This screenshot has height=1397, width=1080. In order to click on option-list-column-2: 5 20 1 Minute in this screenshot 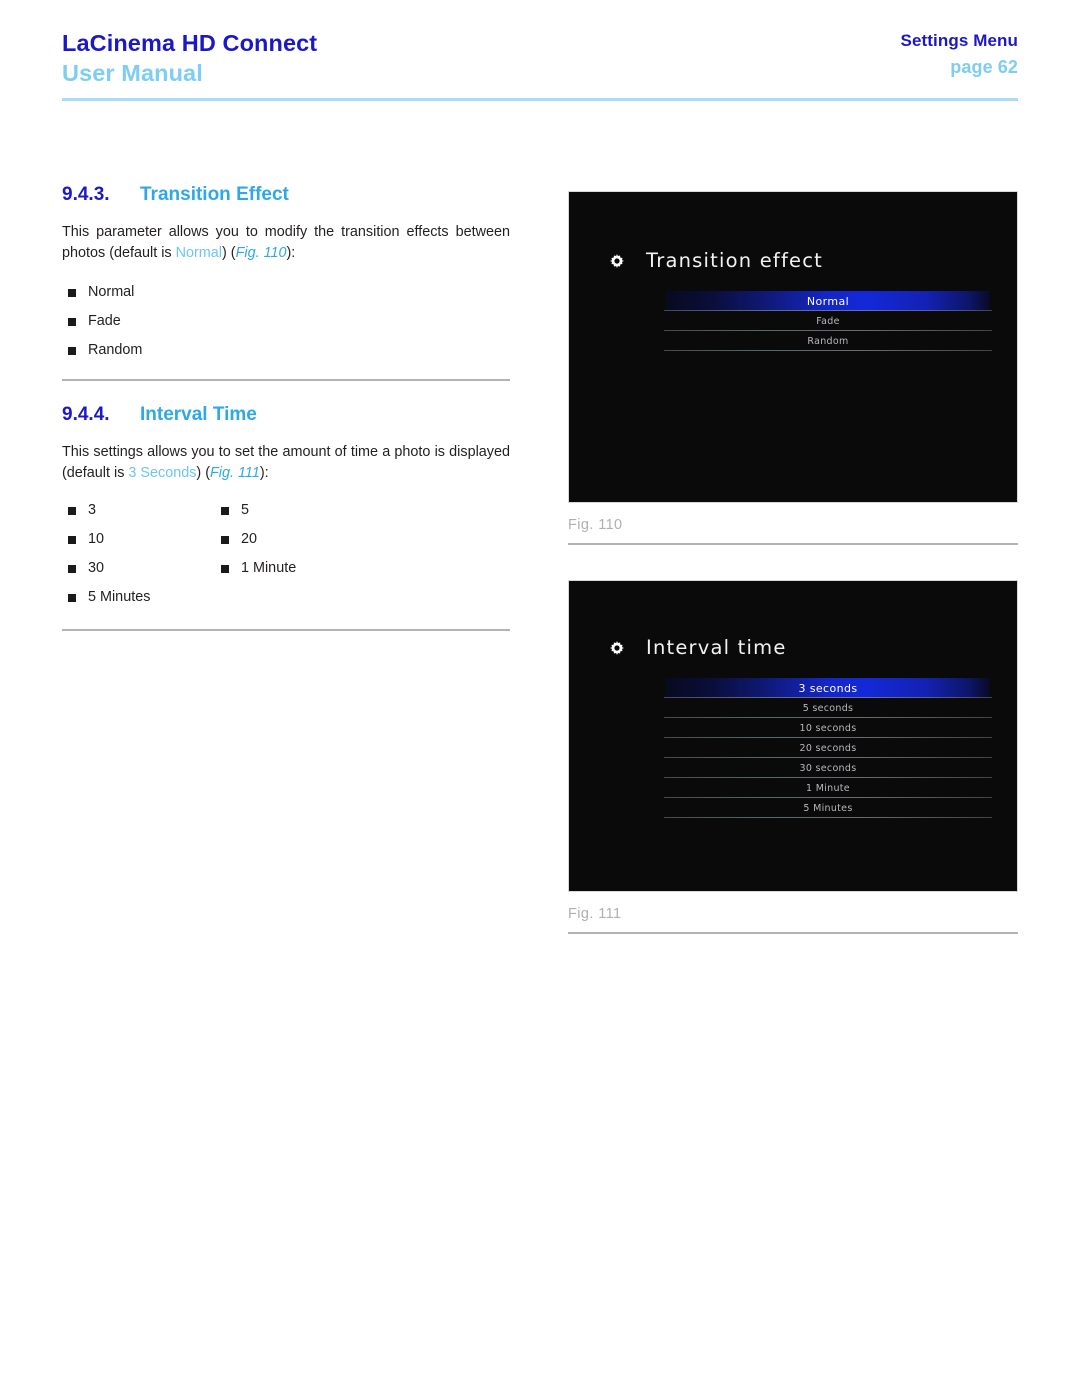, I will do `click(291, 539)`.